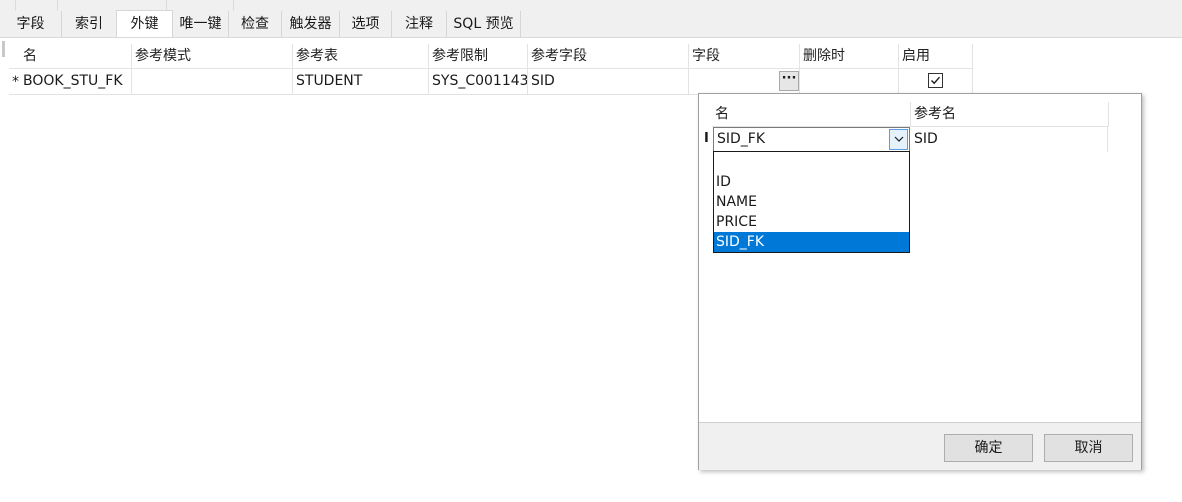 The height and width of the screenshot is (502, 1182). What do you see at coordinates (361, 56) in the screenshot?
I see `column-header-ref-table: 参考表` at bounding box center [361, 56].